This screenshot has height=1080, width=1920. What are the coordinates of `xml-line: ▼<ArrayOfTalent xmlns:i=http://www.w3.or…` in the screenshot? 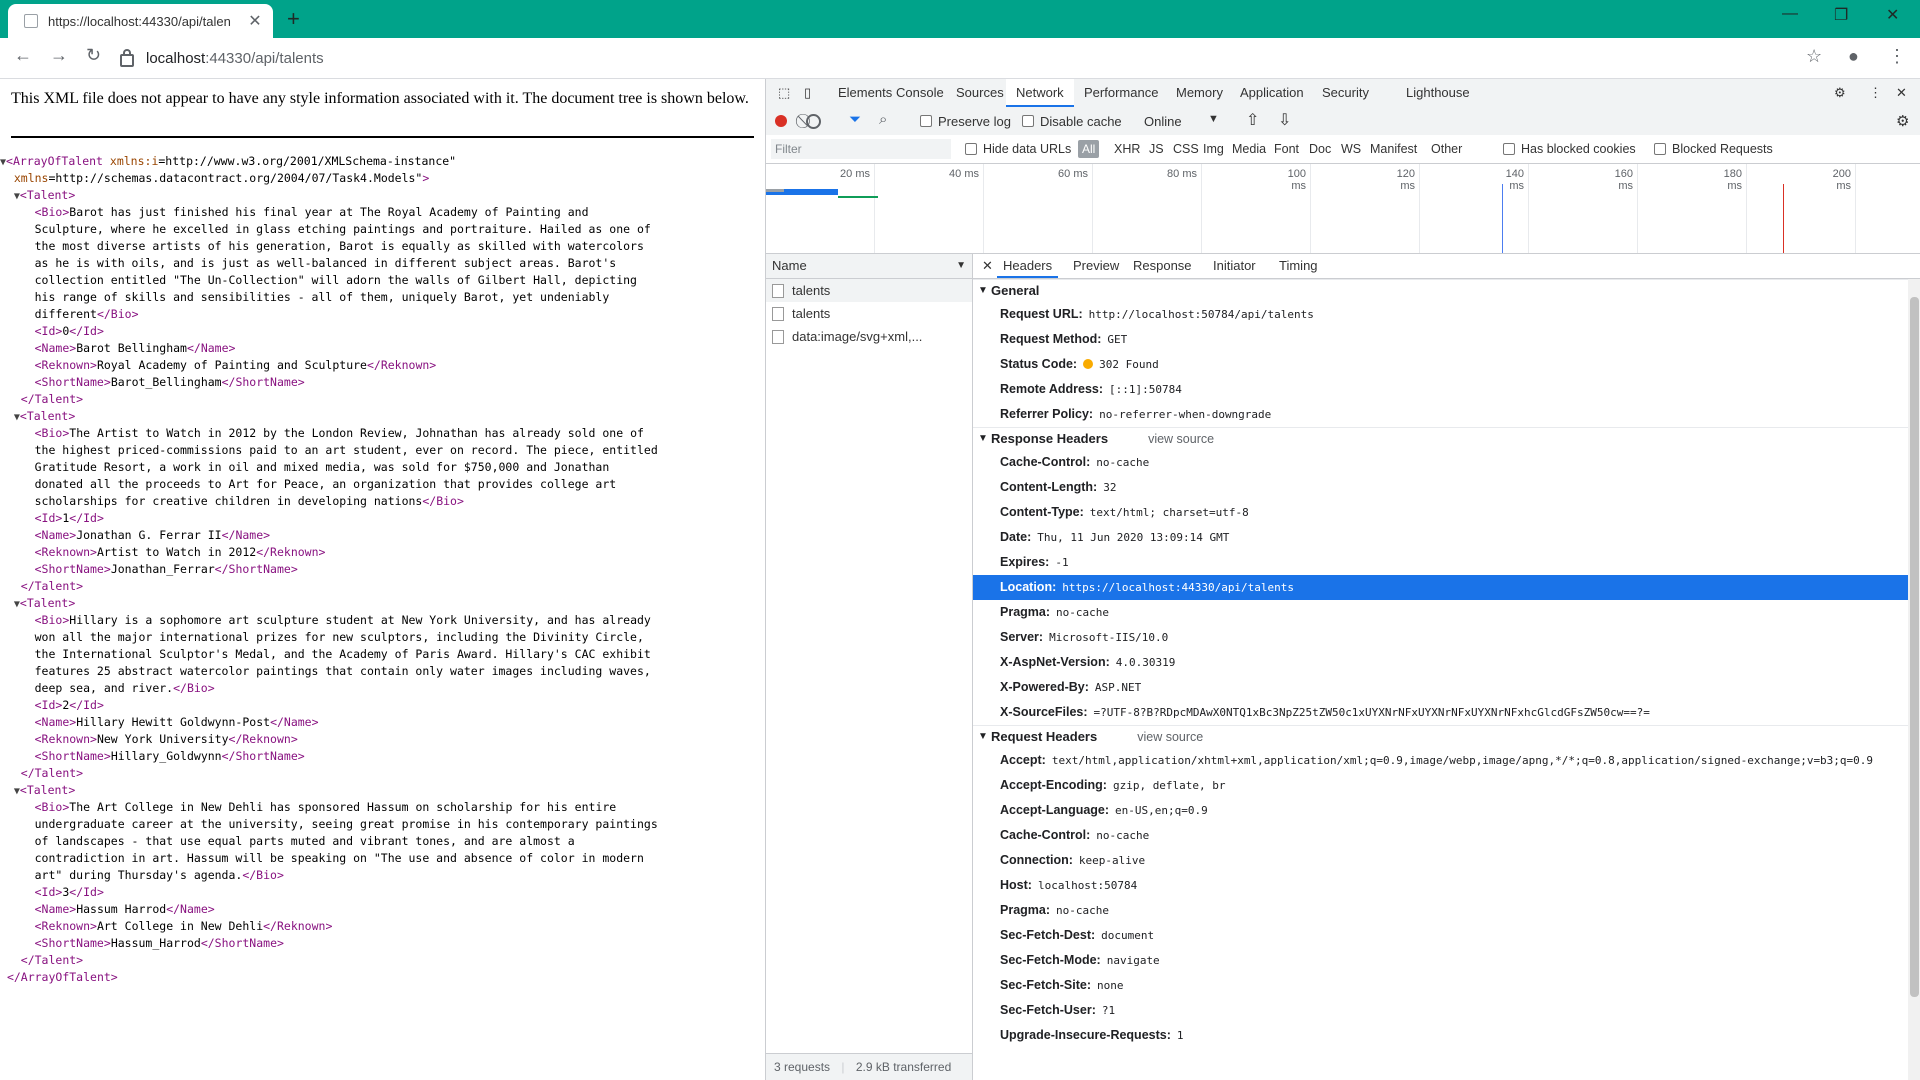 It's located at (329, 161).